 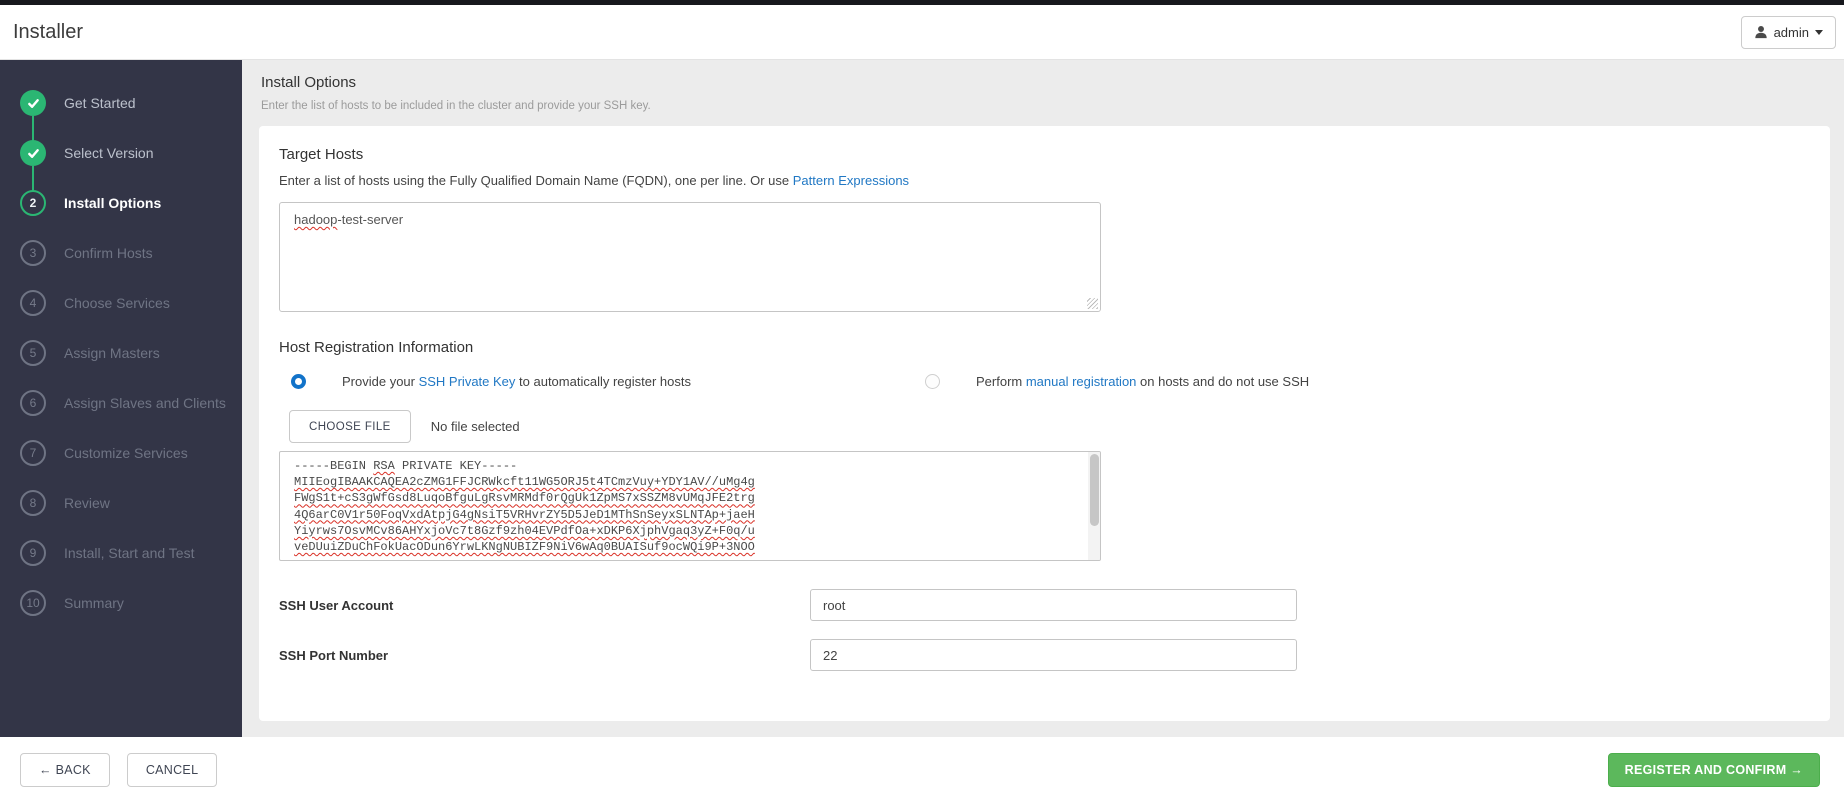 I want to click on ssh-port-input, so click(x=1053, y=655).